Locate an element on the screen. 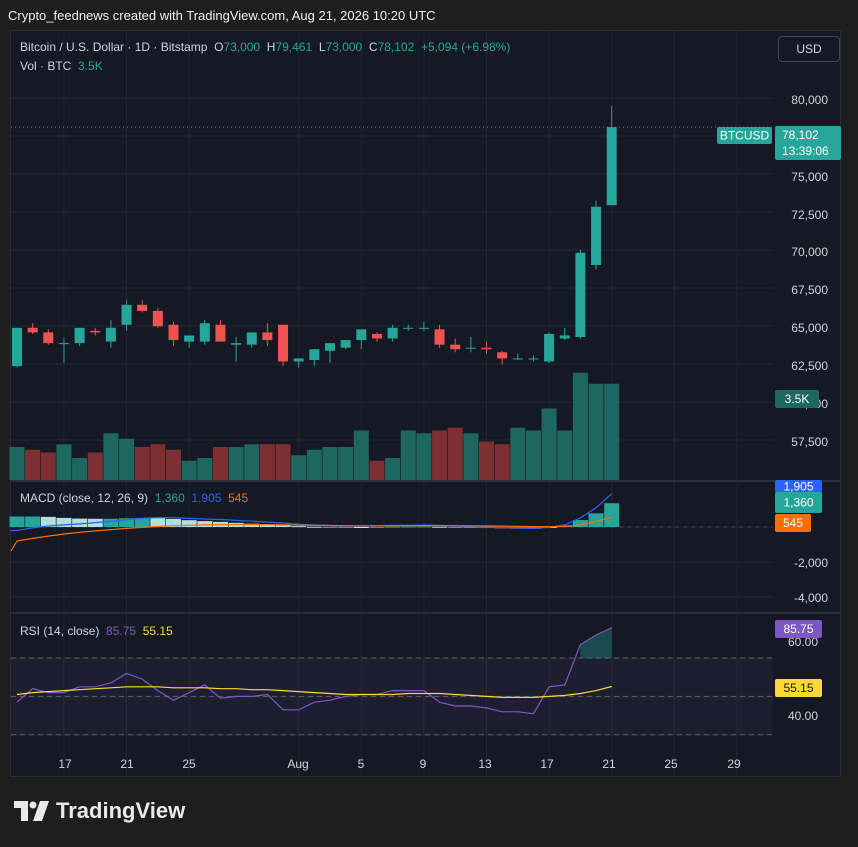 The image size is (858, 847). macd-legend-signal: 545 is located at coordinates (238, 498).